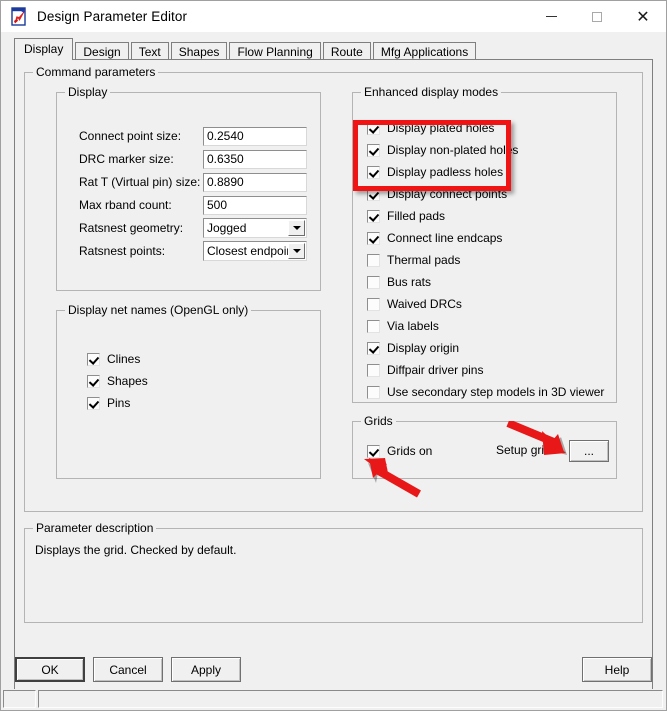 The width and height of the screenshot is (667, 711). I want to click on waived-drcs-checkbox, so click(373, 304).